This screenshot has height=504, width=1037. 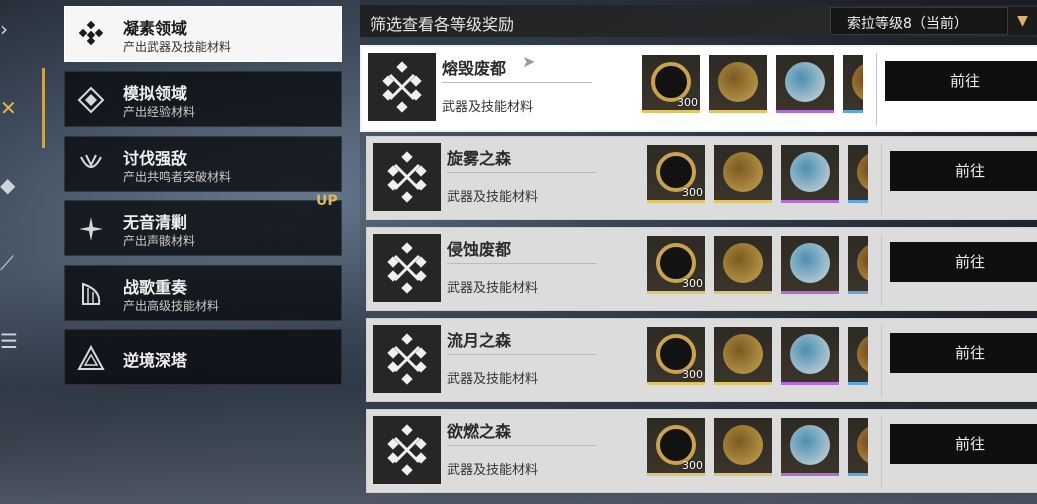 I want to click on domain-row: 熔毁废都 ➤ 武器及技能材料 300 前往, so click(x=698, y=88).